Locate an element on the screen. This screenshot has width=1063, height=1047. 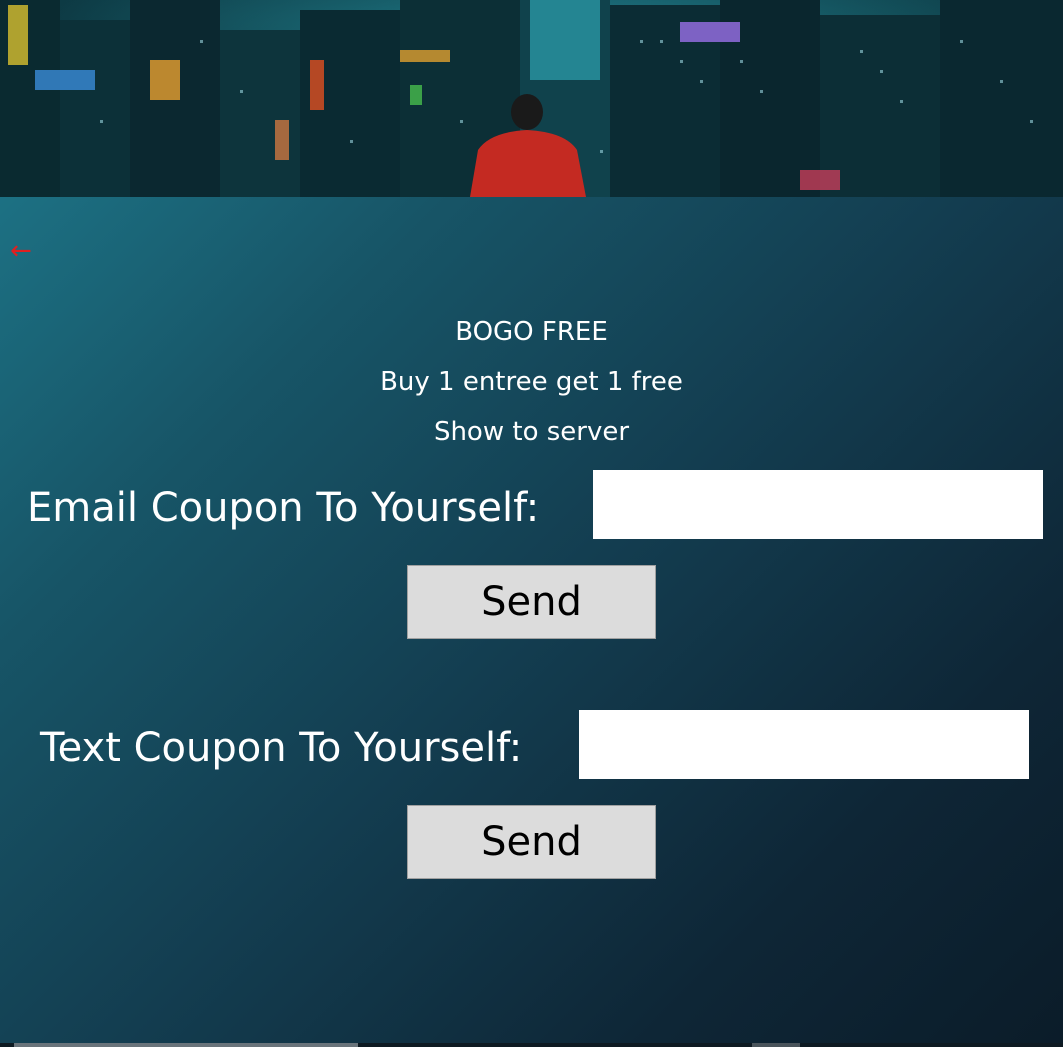
email-field is located at coordinates (818, 504).